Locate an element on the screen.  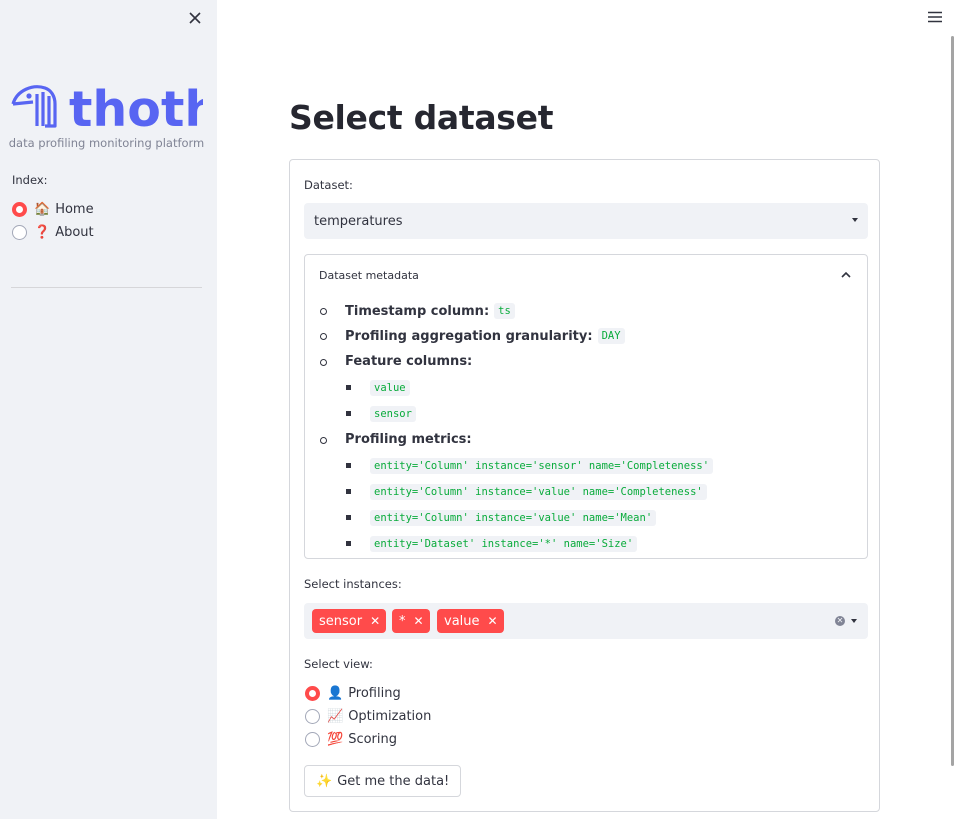
granularity-item: Profiling aggregation granularity: DAY is located at coordinates (485, 336).